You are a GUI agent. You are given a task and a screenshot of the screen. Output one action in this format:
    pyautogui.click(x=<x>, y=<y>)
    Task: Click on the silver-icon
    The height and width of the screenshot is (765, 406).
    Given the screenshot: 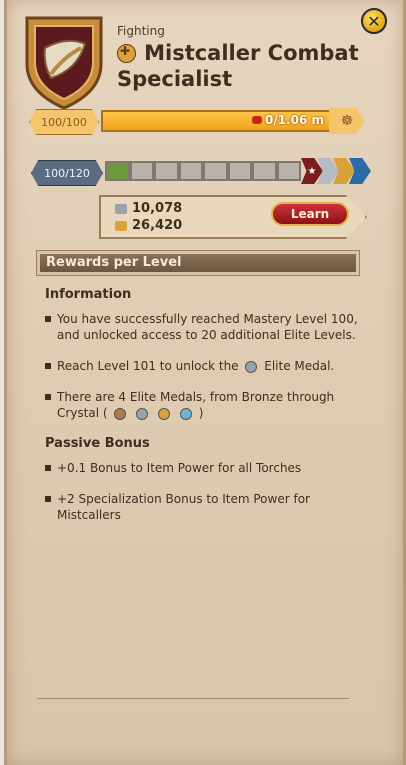 What is the action you would take?
    pyautogui.click(x=121, y=208)
    